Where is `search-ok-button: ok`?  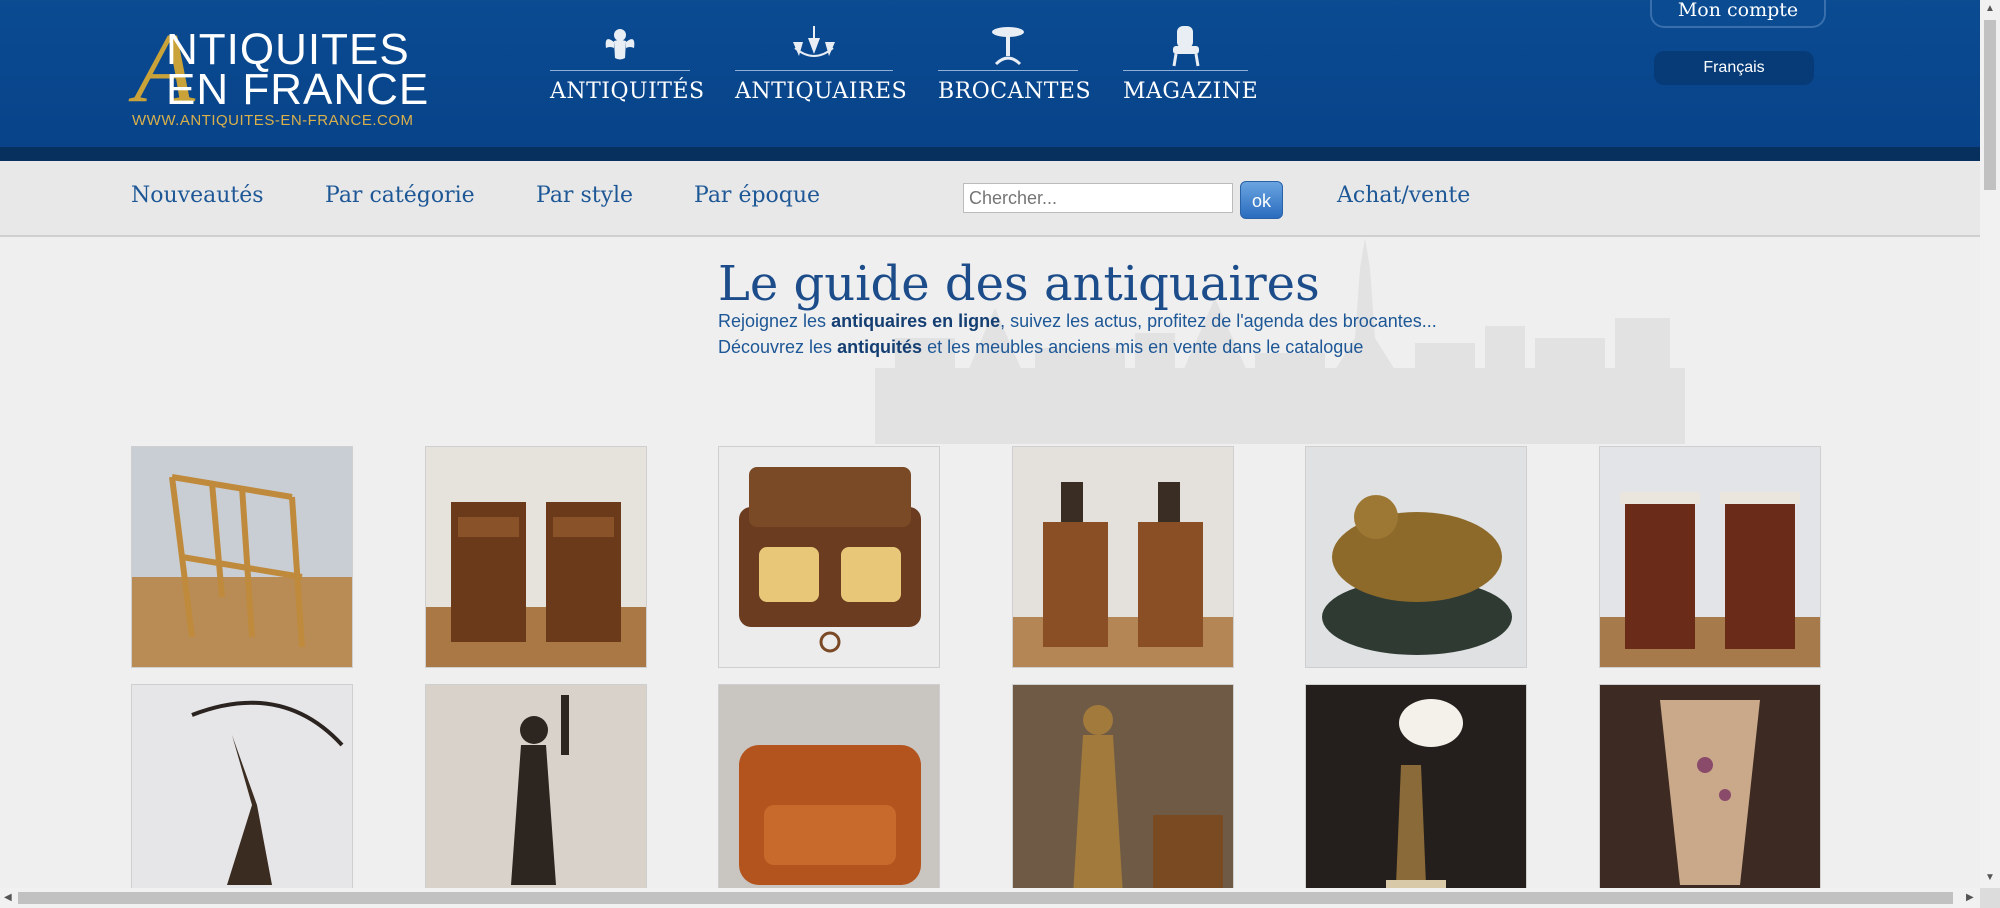
search-ok-button: ok is located at coordinates (1261, 200).